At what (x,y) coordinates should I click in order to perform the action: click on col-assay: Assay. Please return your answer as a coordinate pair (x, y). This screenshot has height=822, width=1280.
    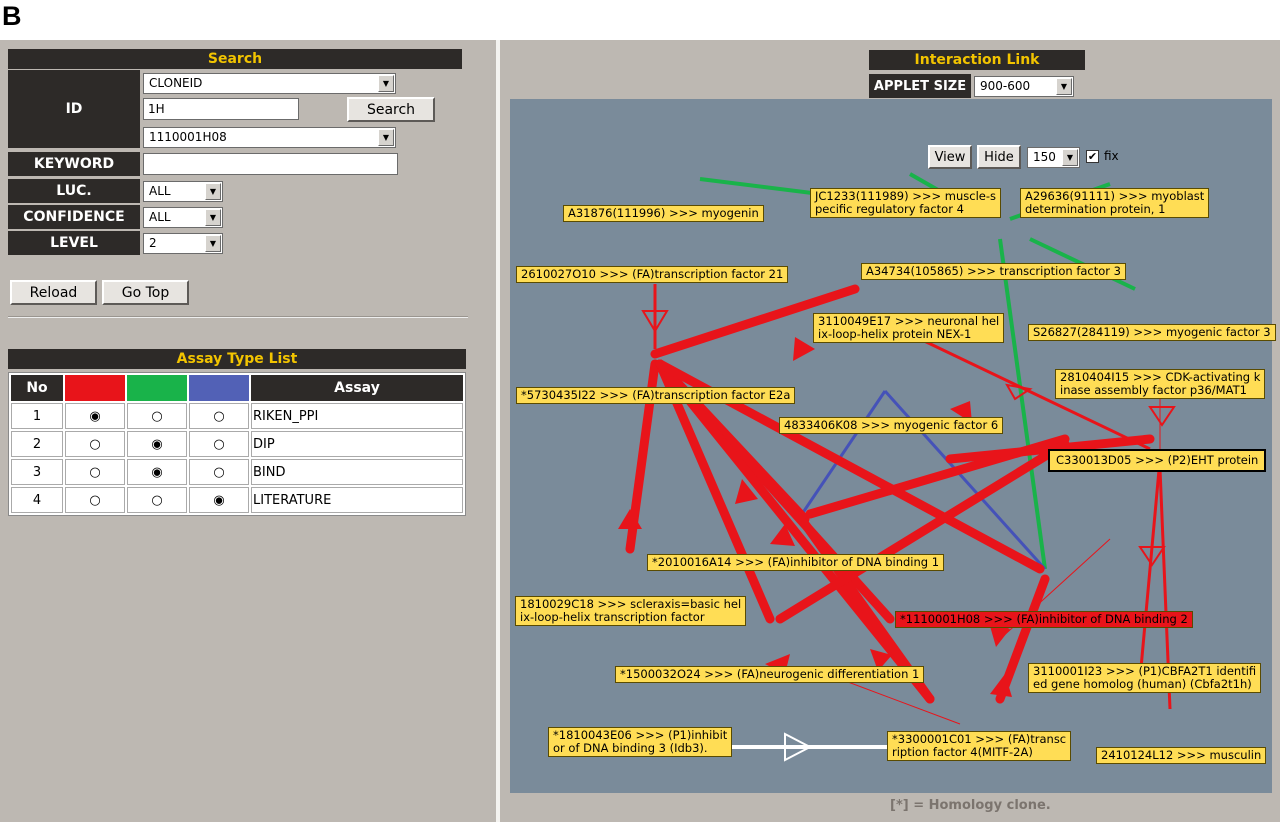
    Looking at the image, I should click on (357, 388).